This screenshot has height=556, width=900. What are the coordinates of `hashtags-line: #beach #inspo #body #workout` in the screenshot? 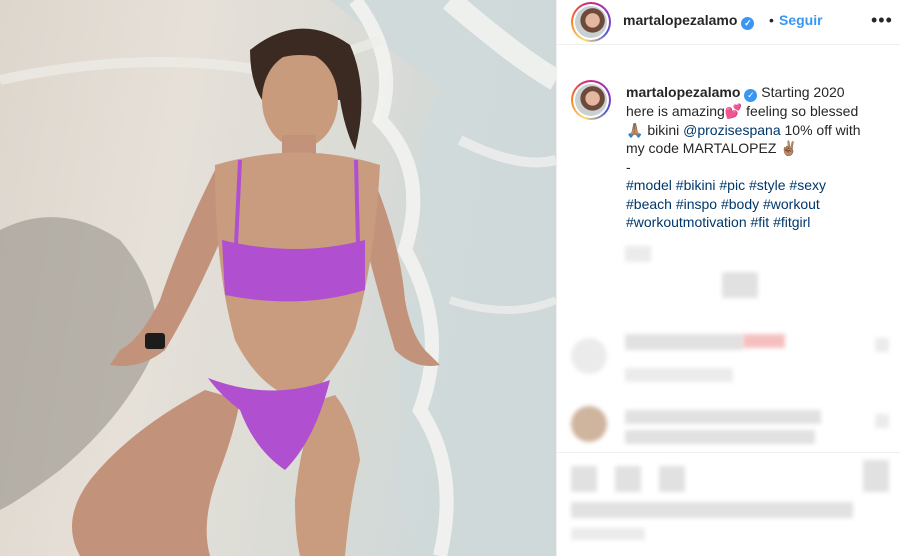 It's located at (723, 204).